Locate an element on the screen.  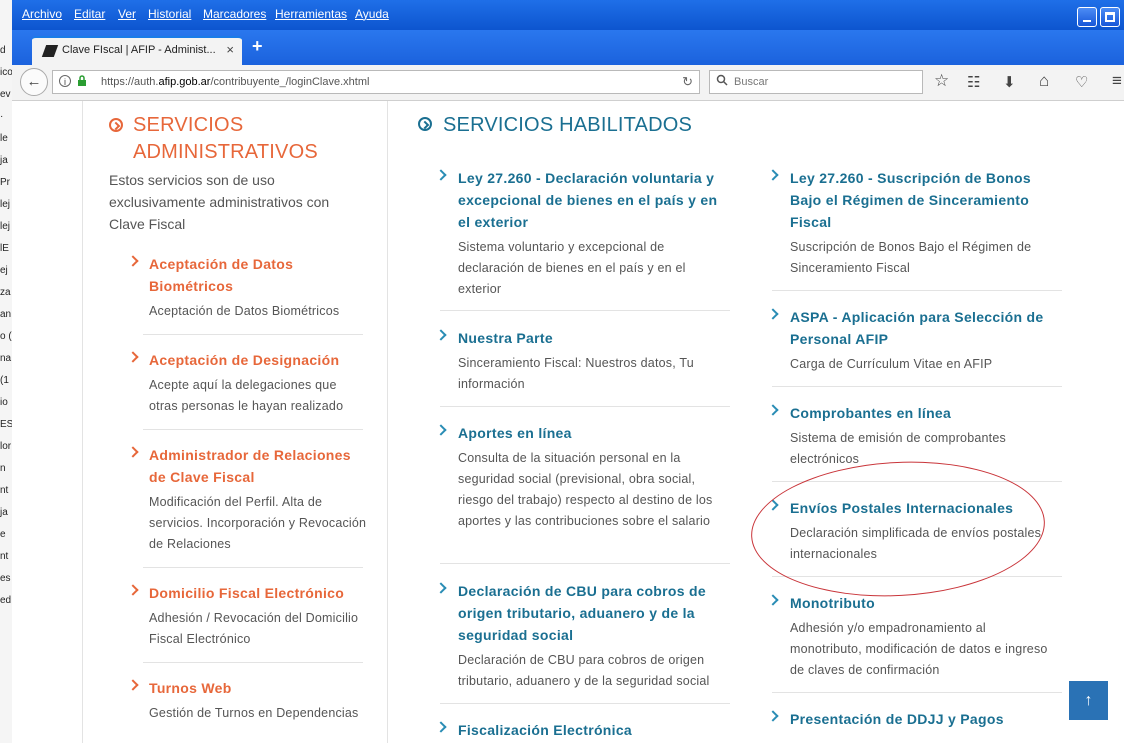
menu-ayuda: Ayuda is located at coordinates (372, 14).